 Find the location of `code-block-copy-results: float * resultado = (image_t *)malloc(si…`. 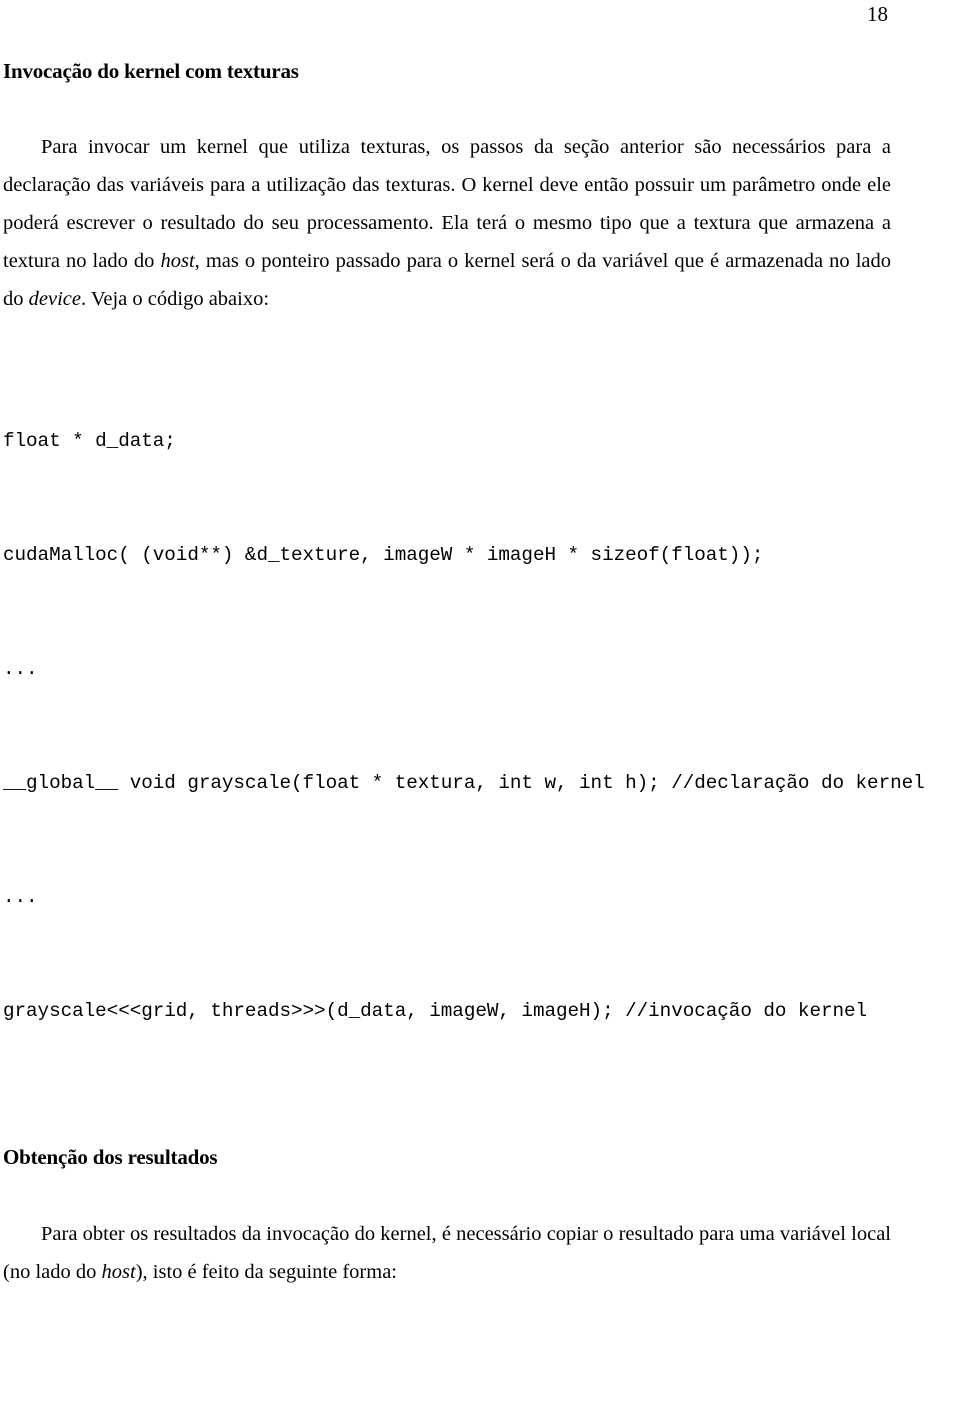

code-block-copy-results: float * resultado = (image_t *)malloc(si… is located at coordinates (447, 1362).